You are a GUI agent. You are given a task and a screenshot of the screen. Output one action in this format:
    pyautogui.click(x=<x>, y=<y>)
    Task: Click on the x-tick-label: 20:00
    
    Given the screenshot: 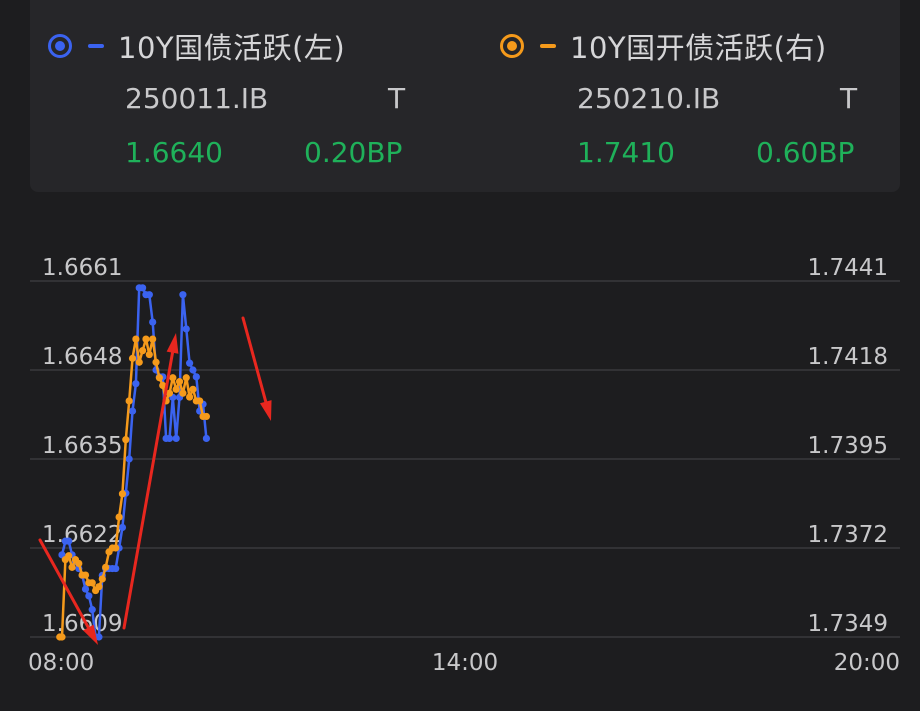 What is the action you would take?
    pyautogui.click(x=867, y=663)
    